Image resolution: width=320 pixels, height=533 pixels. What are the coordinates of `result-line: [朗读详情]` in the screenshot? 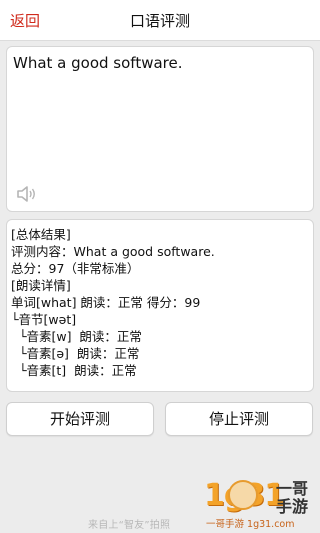 It's located at (41, 285).